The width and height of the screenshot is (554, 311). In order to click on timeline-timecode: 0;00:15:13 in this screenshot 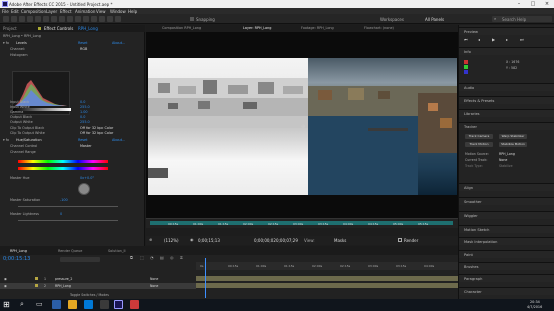, I will do `click(16, 259)`.